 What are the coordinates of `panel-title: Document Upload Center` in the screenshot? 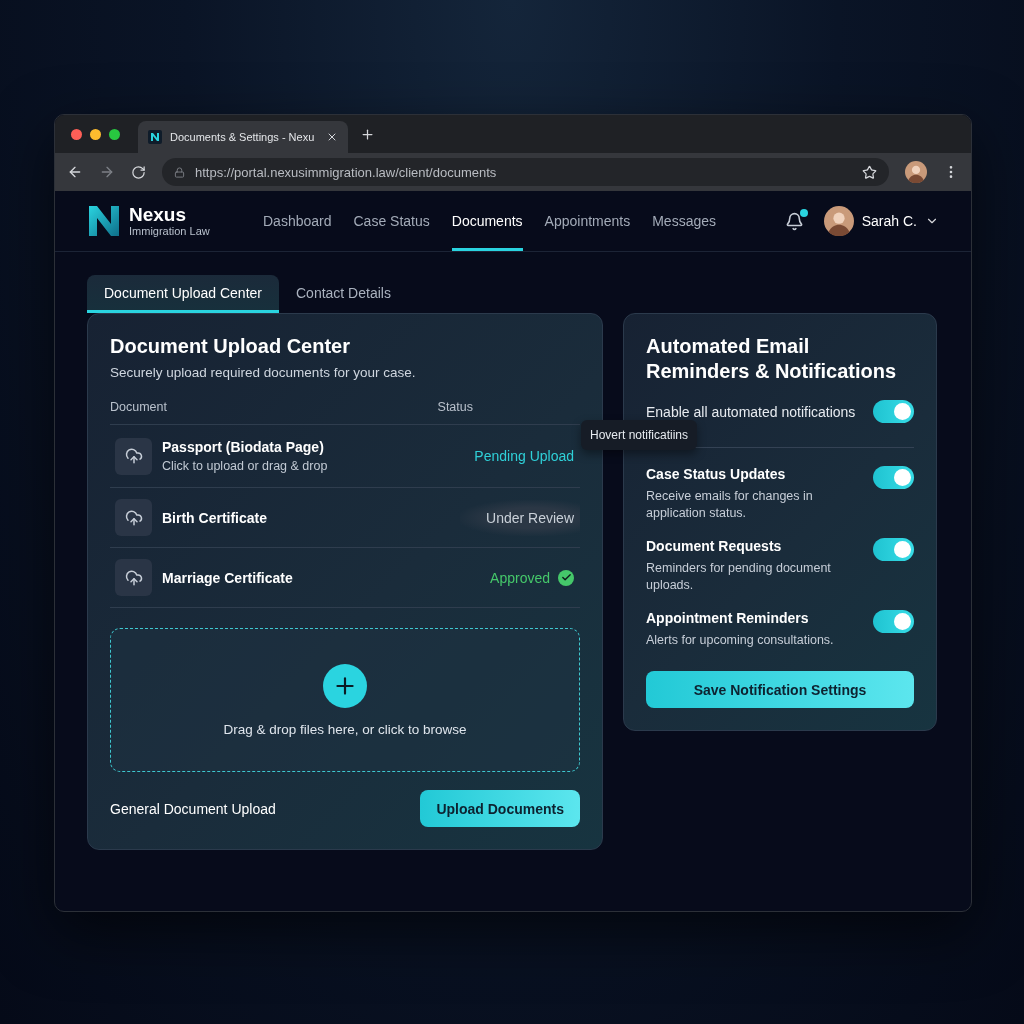 It's located at (231, 346).